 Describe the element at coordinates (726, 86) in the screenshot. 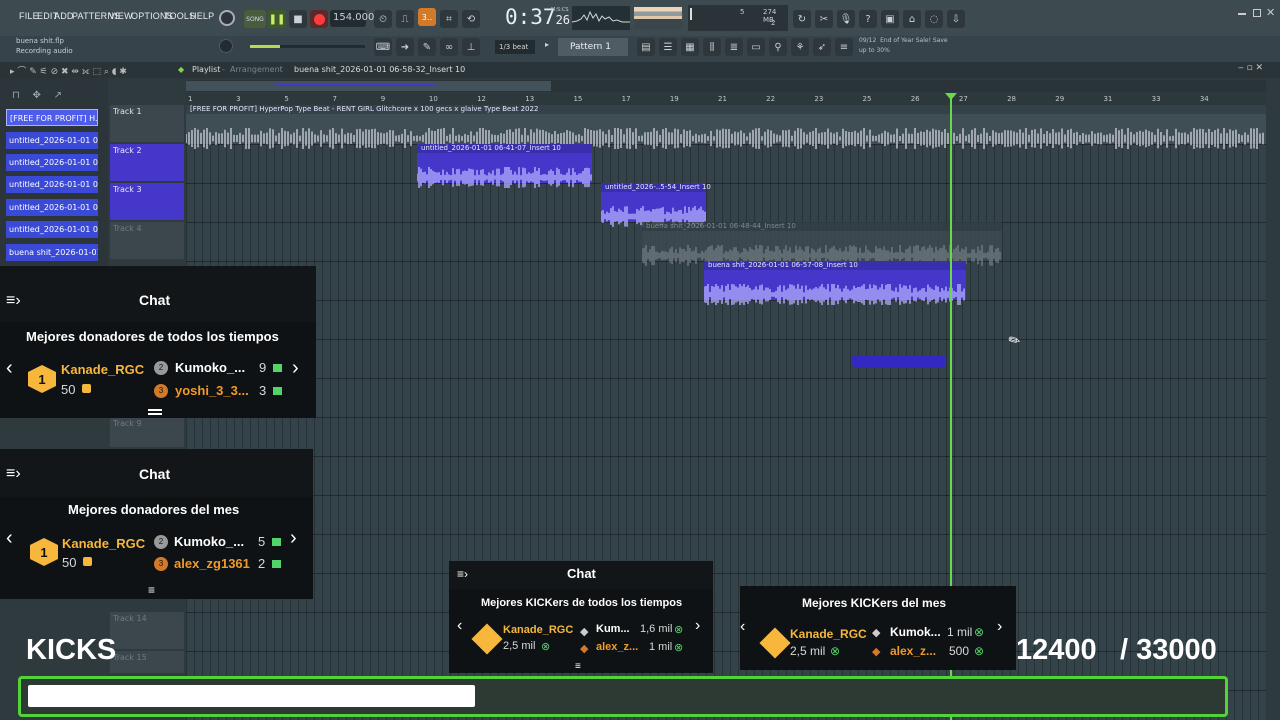

I see `playlist-overview` at that location.